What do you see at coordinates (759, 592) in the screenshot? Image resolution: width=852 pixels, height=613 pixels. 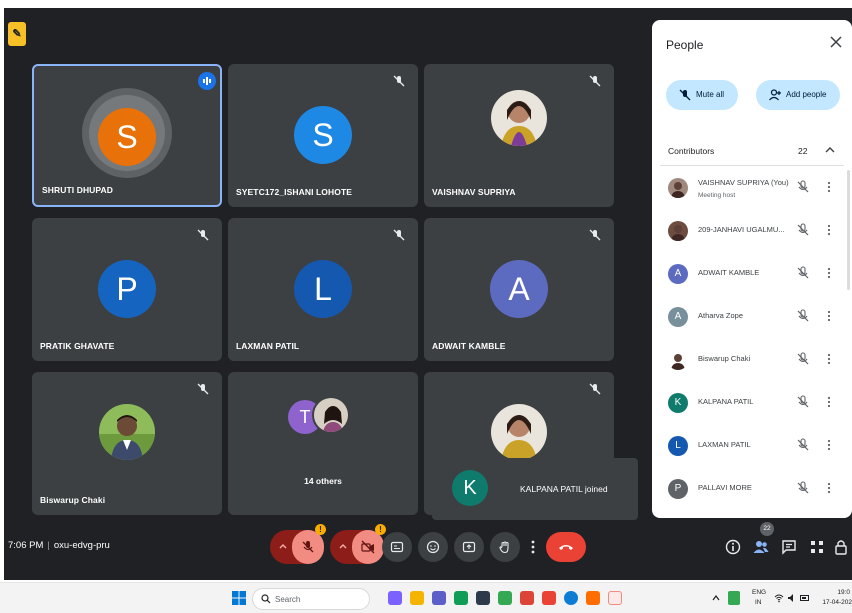 I see `language-indicator: ENG` at bounding box center [759, 592].